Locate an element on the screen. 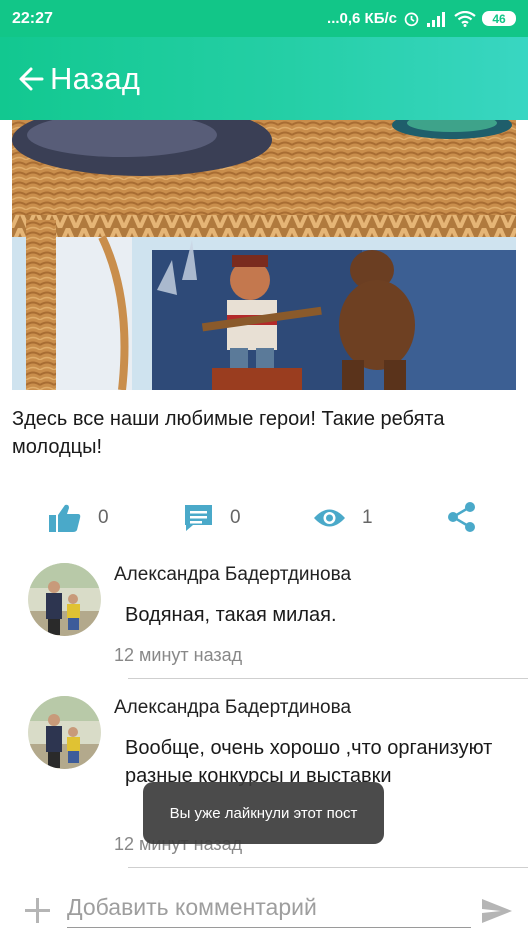 The width and height of the screenshot is (528, 939). eye-icon is located at coordinates (329, 518).